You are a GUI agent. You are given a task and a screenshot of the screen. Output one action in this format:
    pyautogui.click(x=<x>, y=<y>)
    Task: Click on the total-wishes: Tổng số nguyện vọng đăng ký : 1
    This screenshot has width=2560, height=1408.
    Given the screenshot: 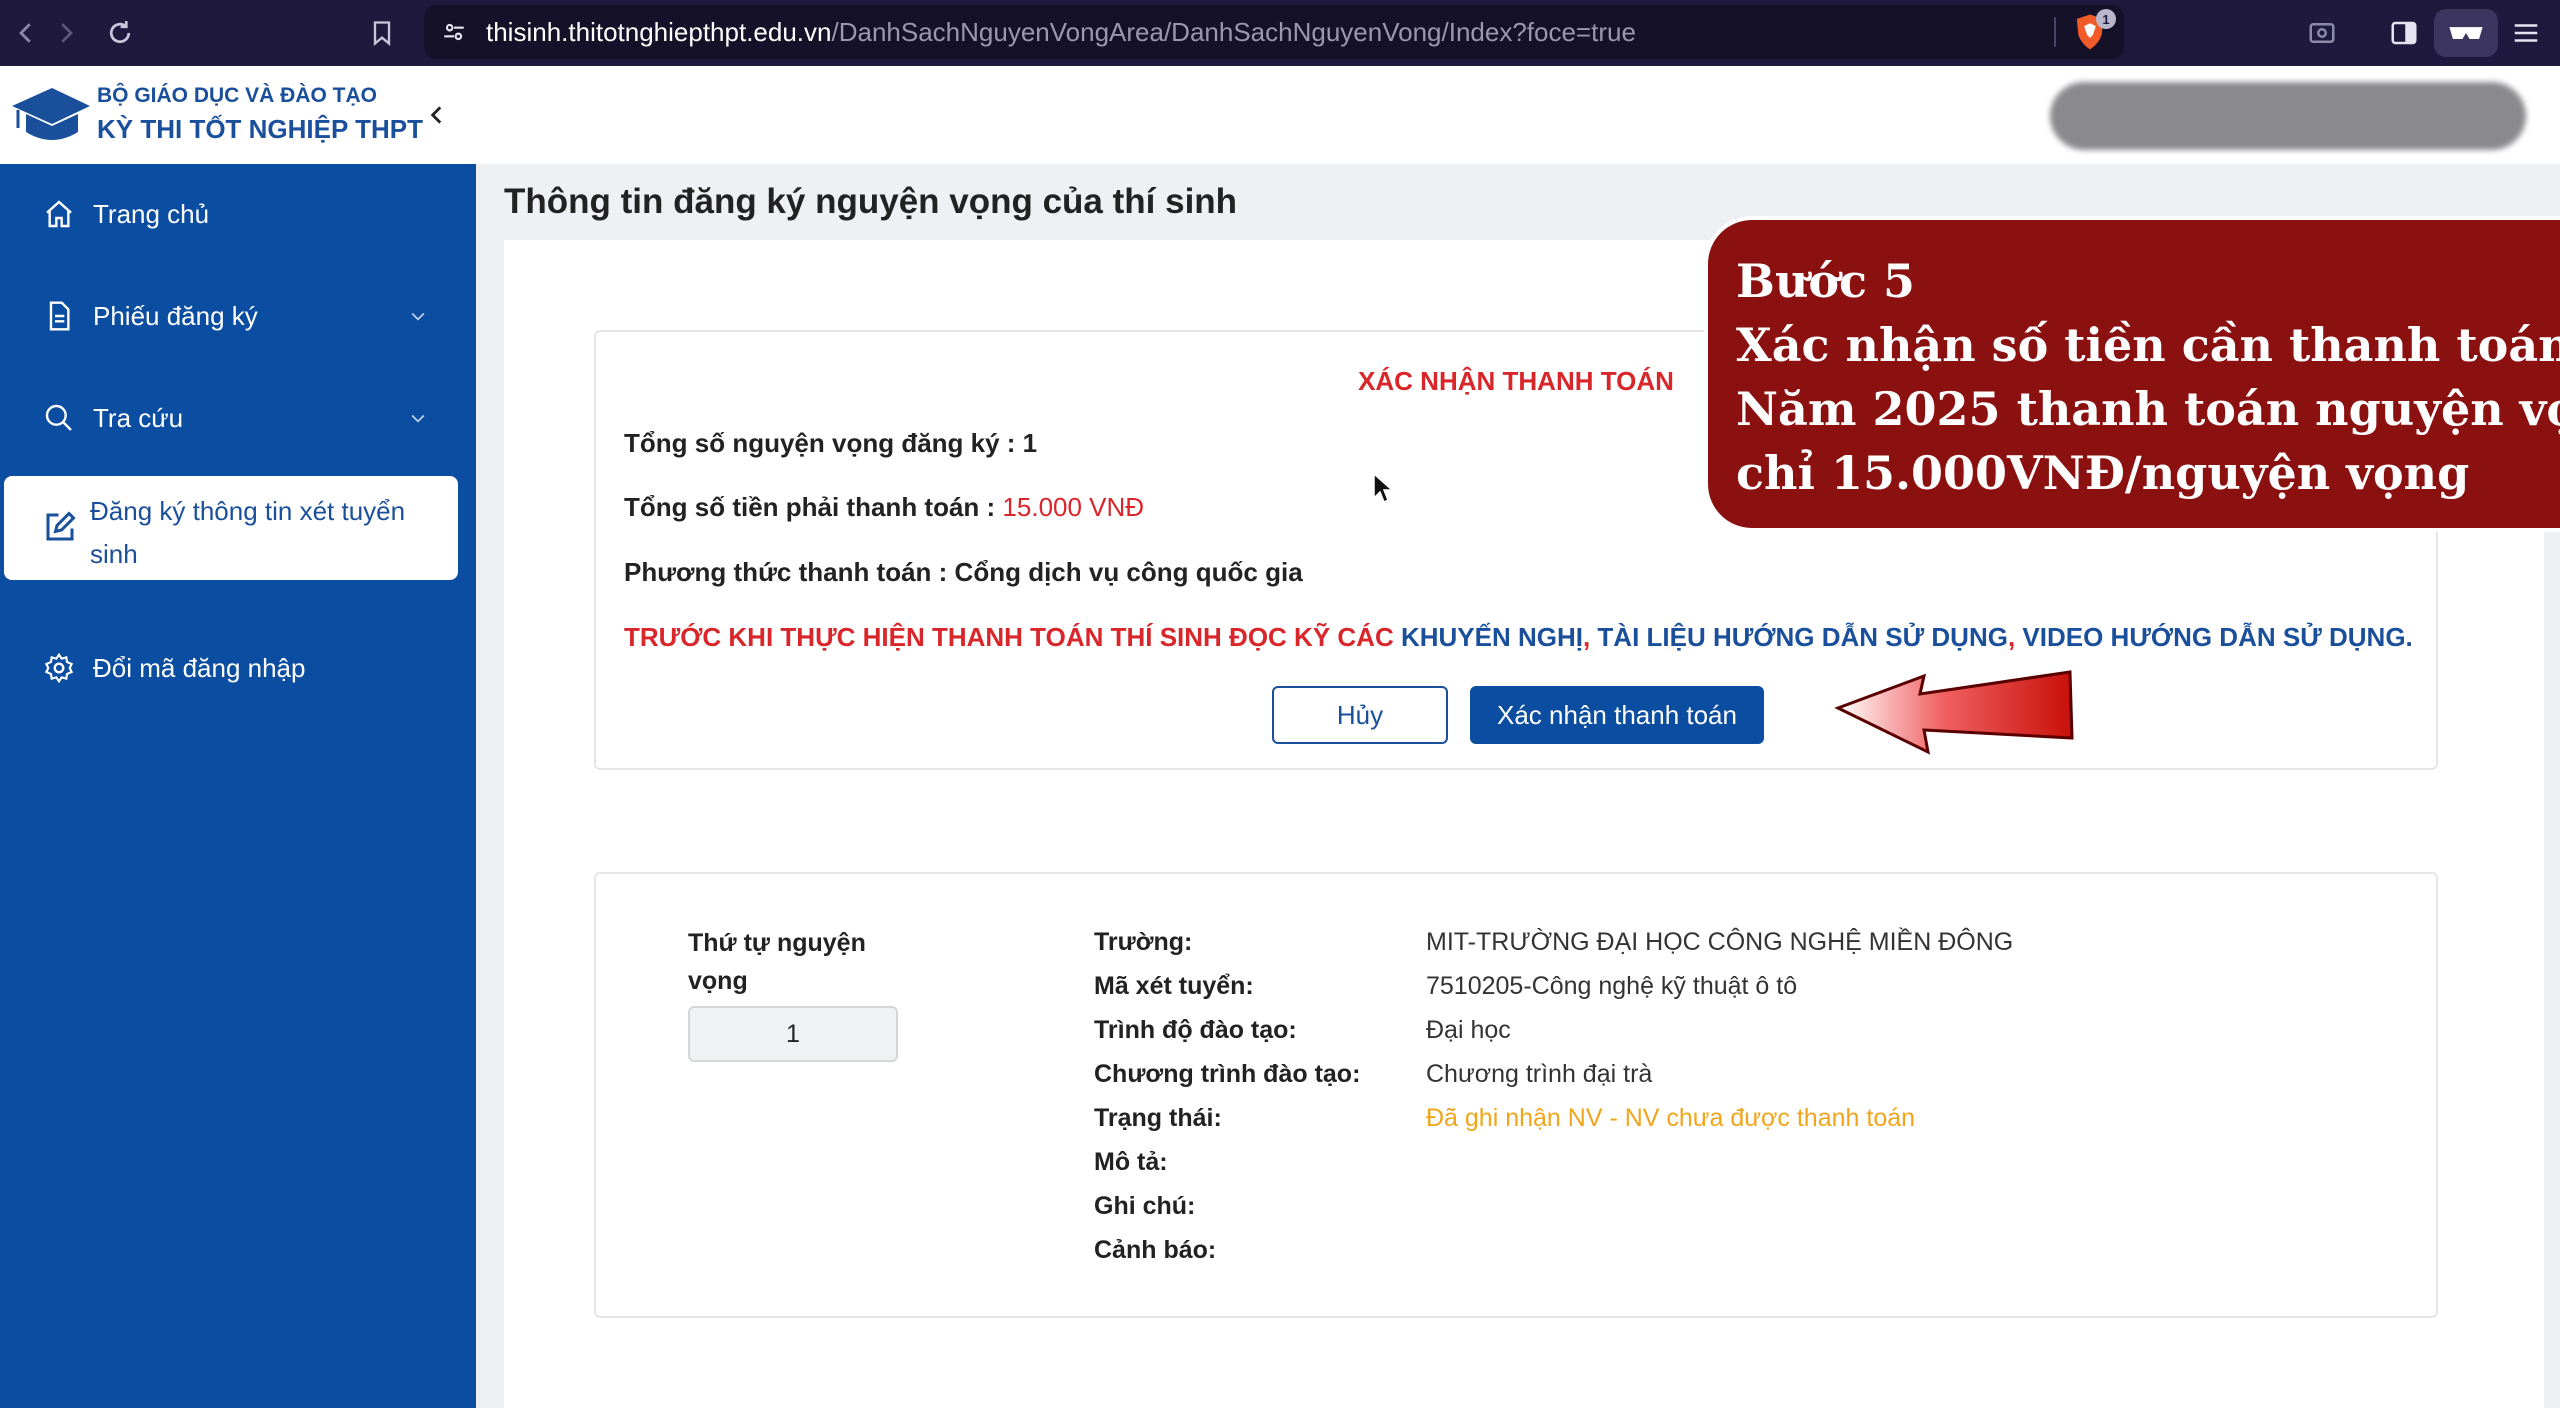 What is the action you would take?
    pyautogui.click(x=831, y=443)
    